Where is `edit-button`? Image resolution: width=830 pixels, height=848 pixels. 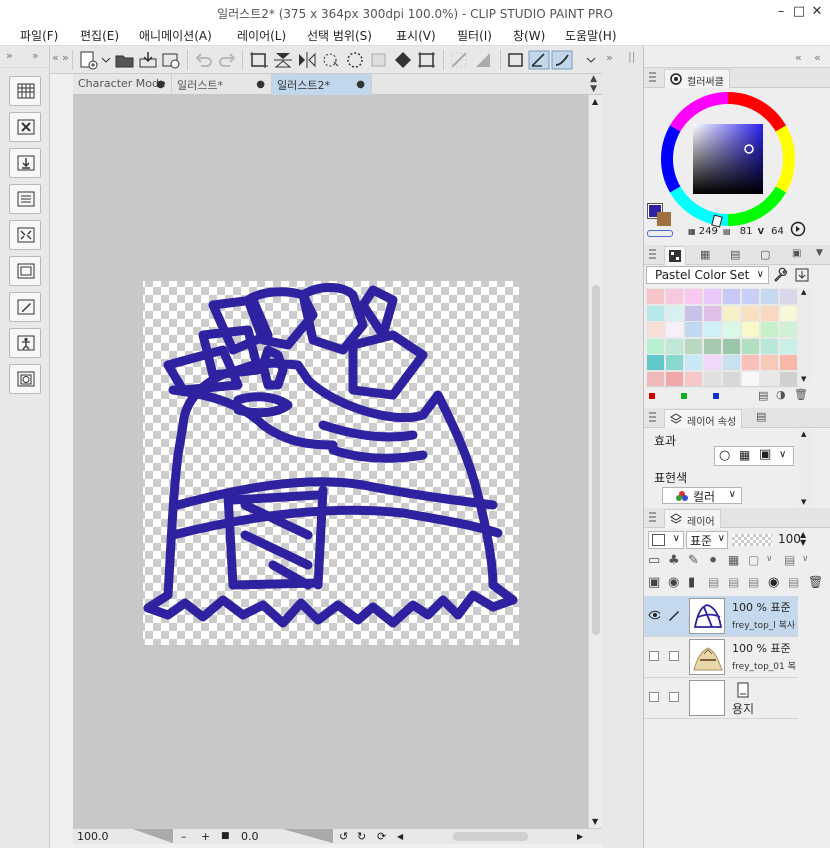 edit-button is located at coordinates (25, 307).